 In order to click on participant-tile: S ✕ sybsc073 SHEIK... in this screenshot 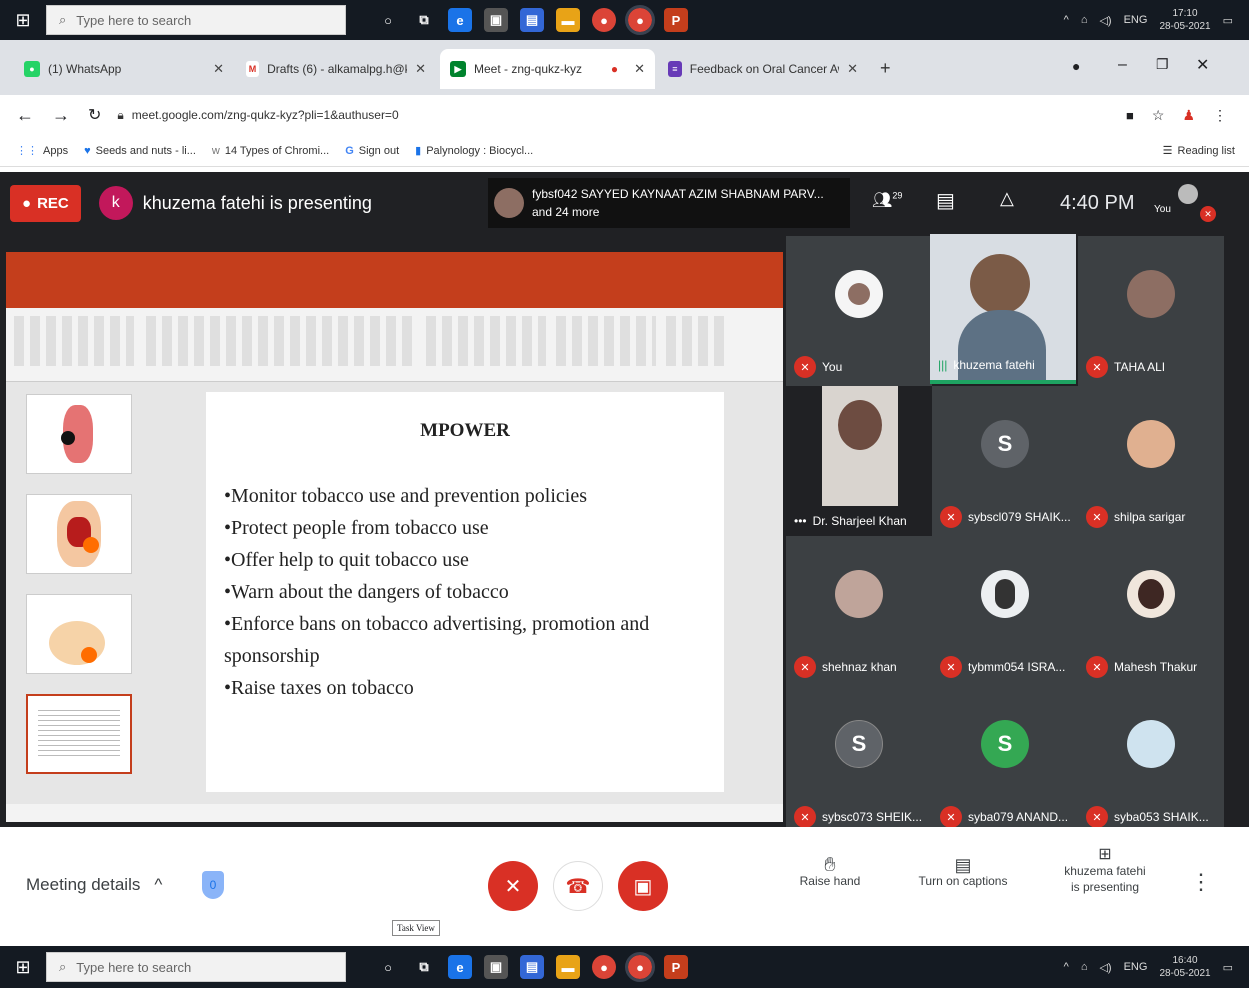, I will do `click(859, 761)`.